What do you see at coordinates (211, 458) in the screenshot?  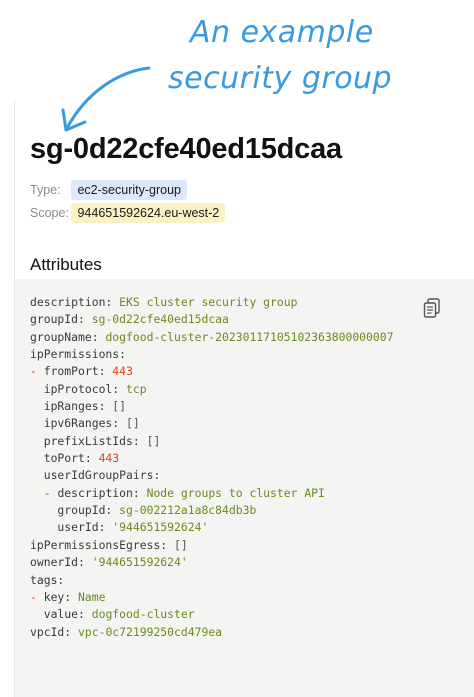 I see `code-line: toPort: 443` at bounding box center [211, 458].